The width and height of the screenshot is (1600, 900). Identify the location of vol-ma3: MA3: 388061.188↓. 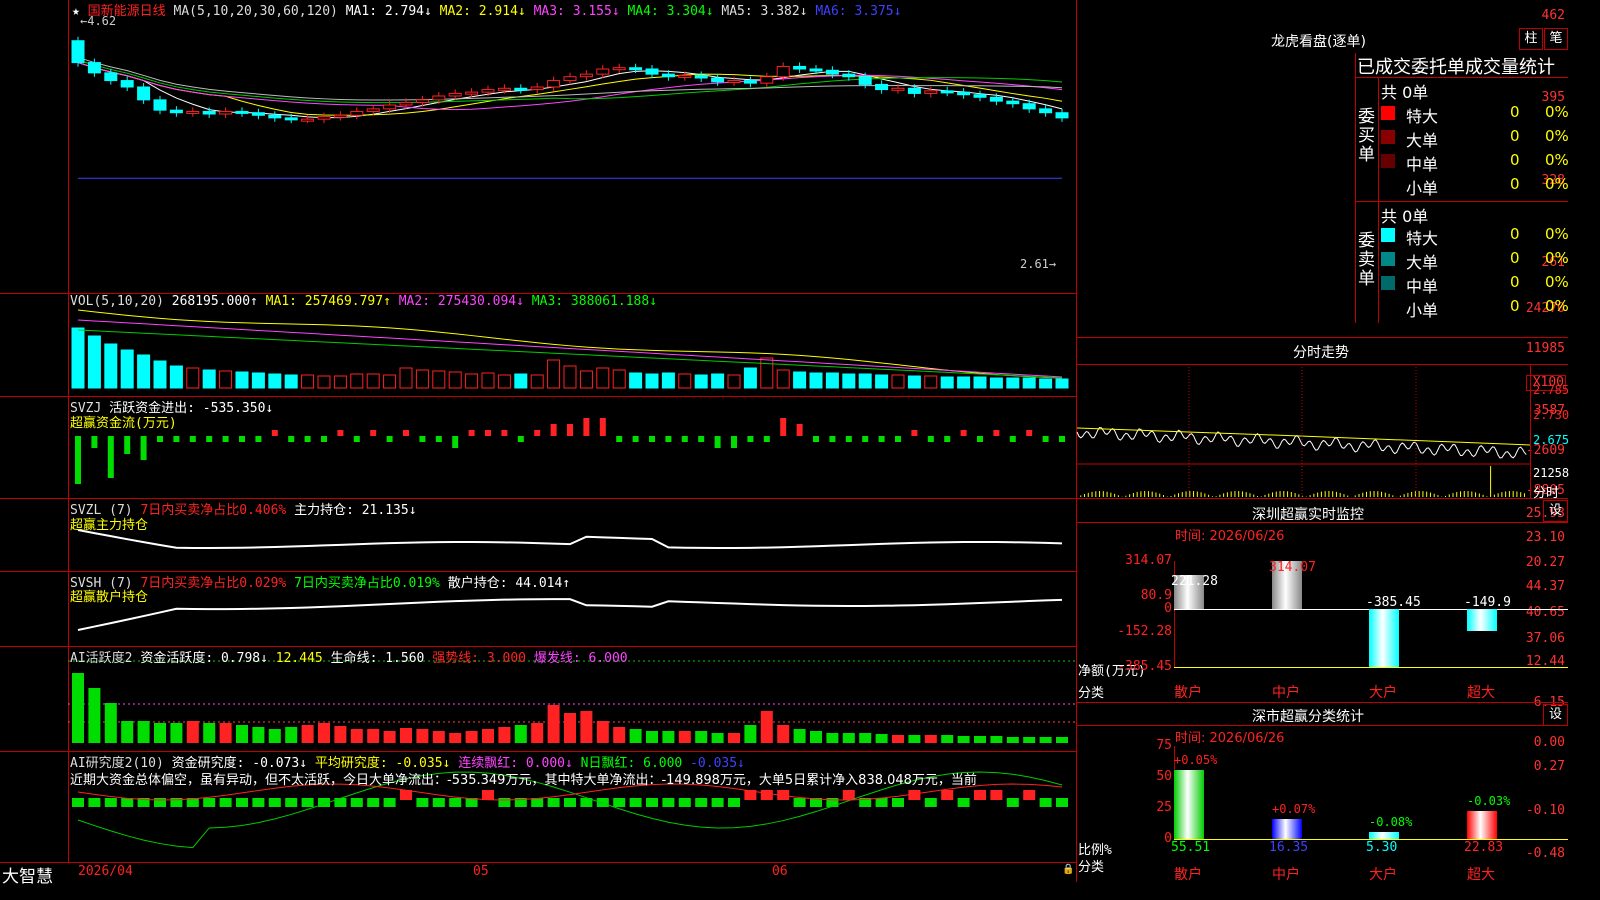
(594, 301).